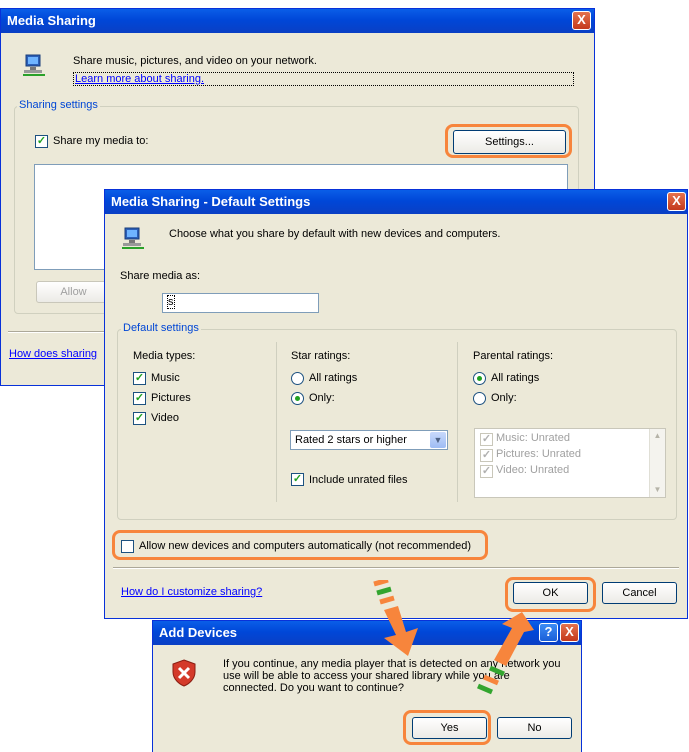 The image size is (689, 752). I want to click on media-sharing-title: Media Sharing, so click(51, 20).